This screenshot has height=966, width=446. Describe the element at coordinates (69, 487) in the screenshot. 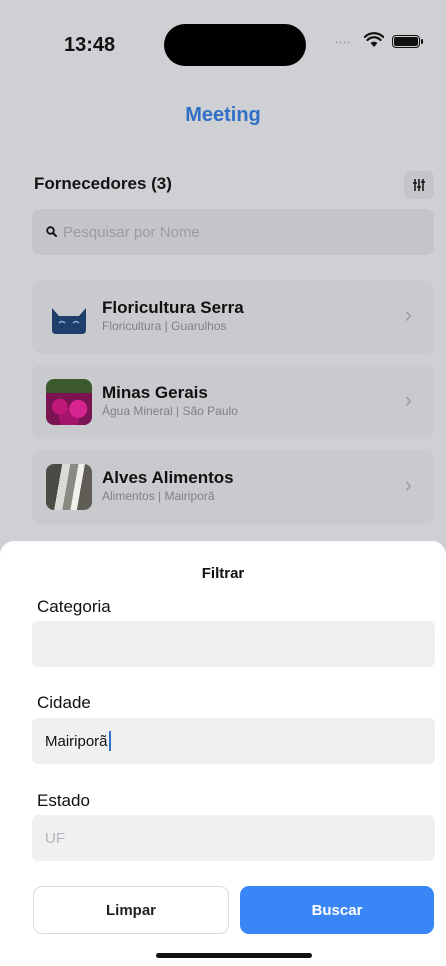

I see `waterfall-photo` at that location.